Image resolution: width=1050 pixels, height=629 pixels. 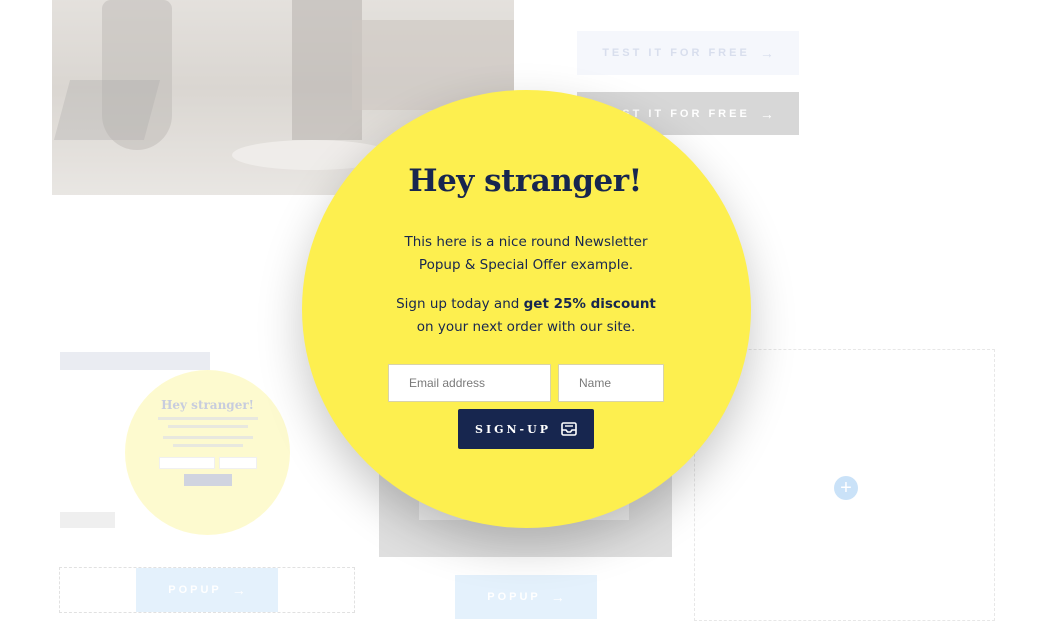 What do you see at coordinates (846, 488) in the screenshot?
I see `add-icon: +` at bounding box center [846, 488].